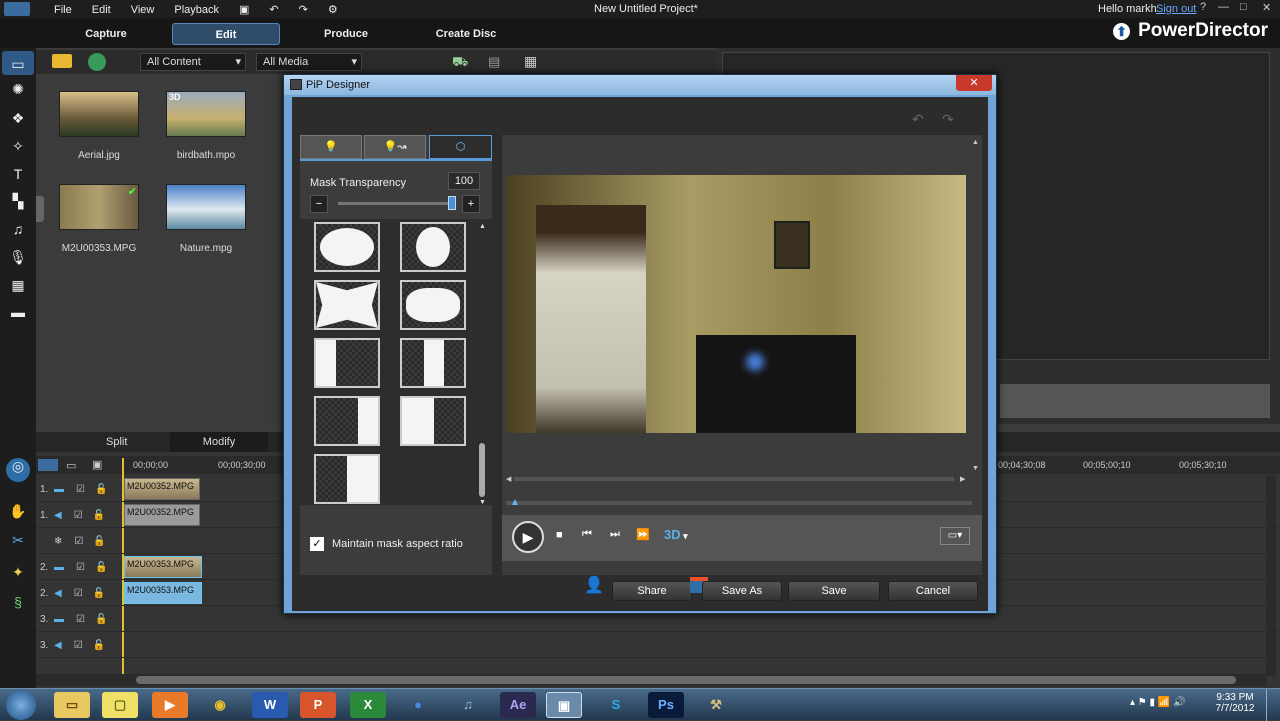  What do you see at coordinates (587, 534) in the screenshot?
I see `previous-frame-button: ⏮` at bounding box center [587, 534].